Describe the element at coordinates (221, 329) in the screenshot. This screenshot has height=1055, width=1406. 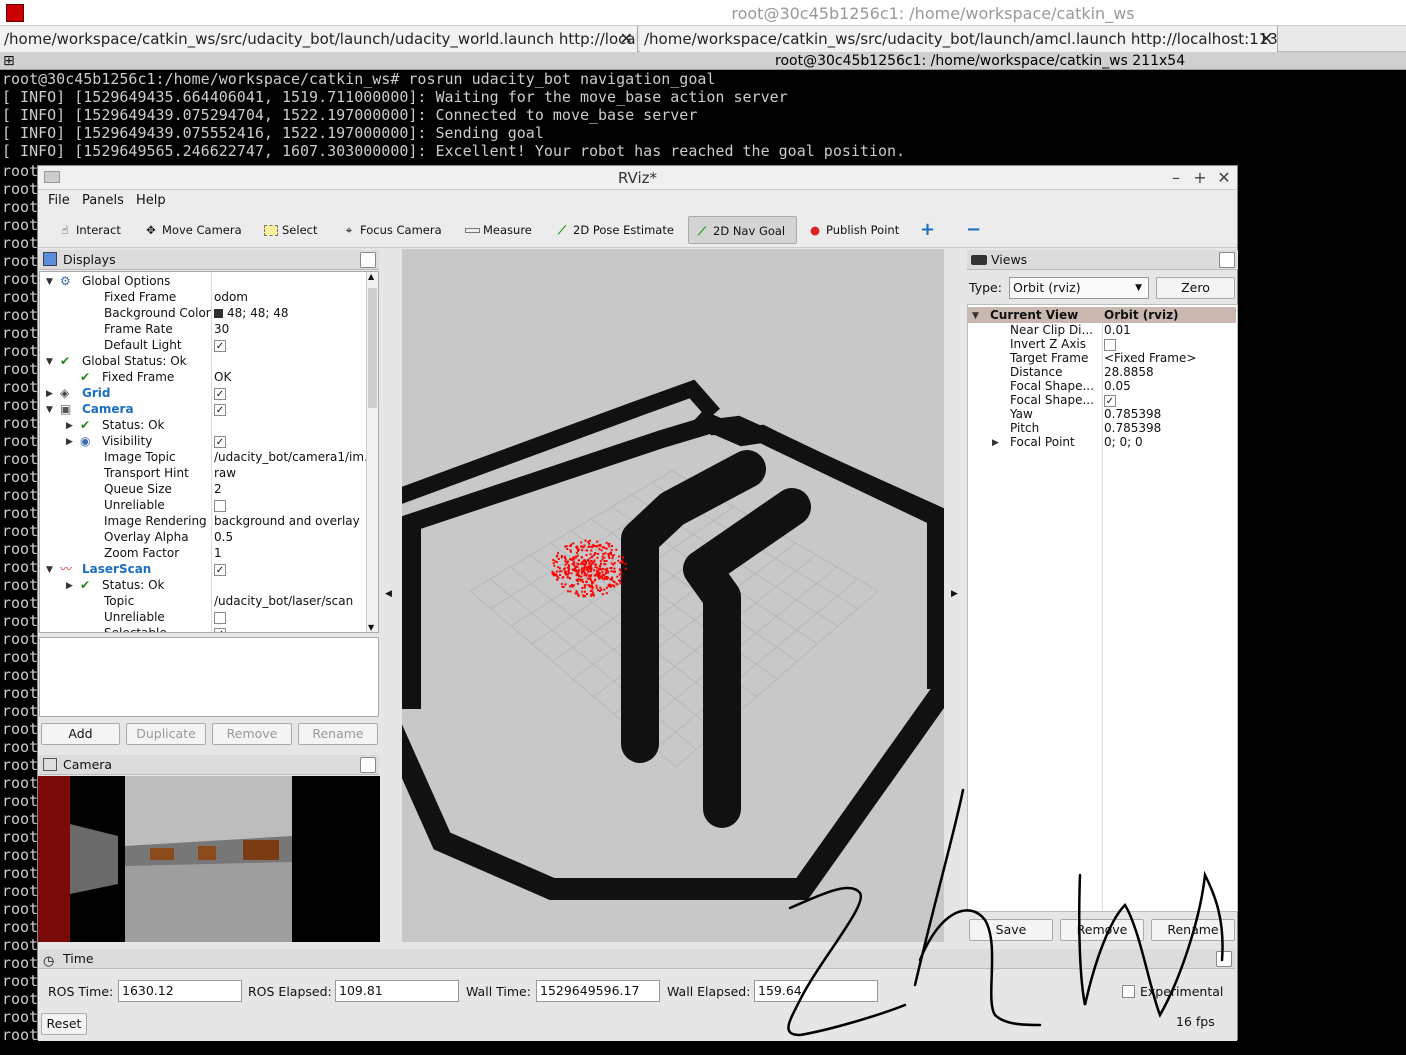
I see `display-row-value: 30` at that location.